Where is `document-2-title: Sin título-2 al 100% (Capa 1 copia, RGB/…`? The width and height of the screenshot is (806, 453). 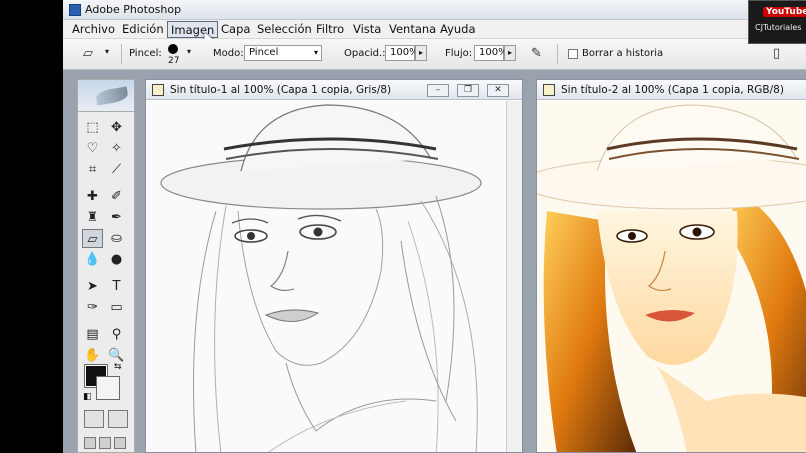 document-2-title: Sin título-2 al 100% (Capa 1 copia, RGB/… is located at coordinates (672, 90).